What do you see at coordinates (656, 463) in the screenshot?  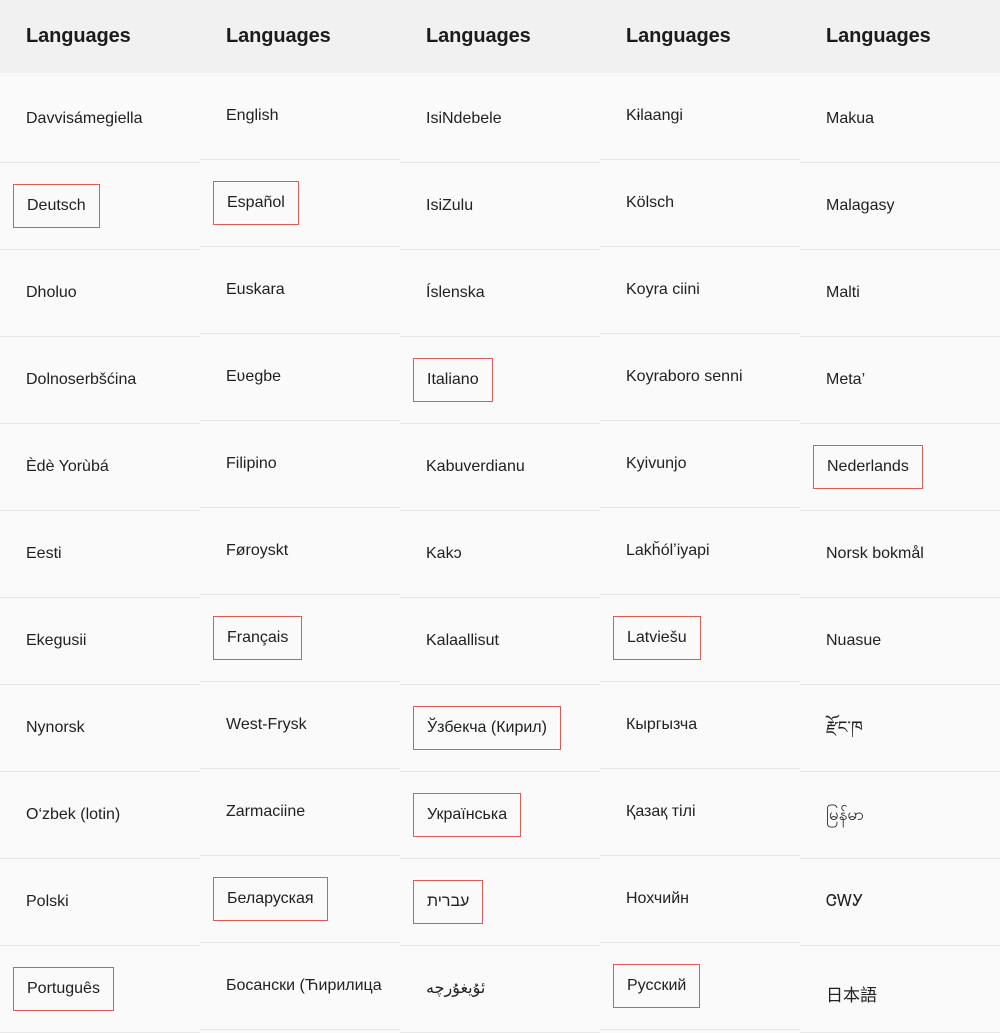 I see `language-label: Kyivunjo` at bounding box center [656, 463].